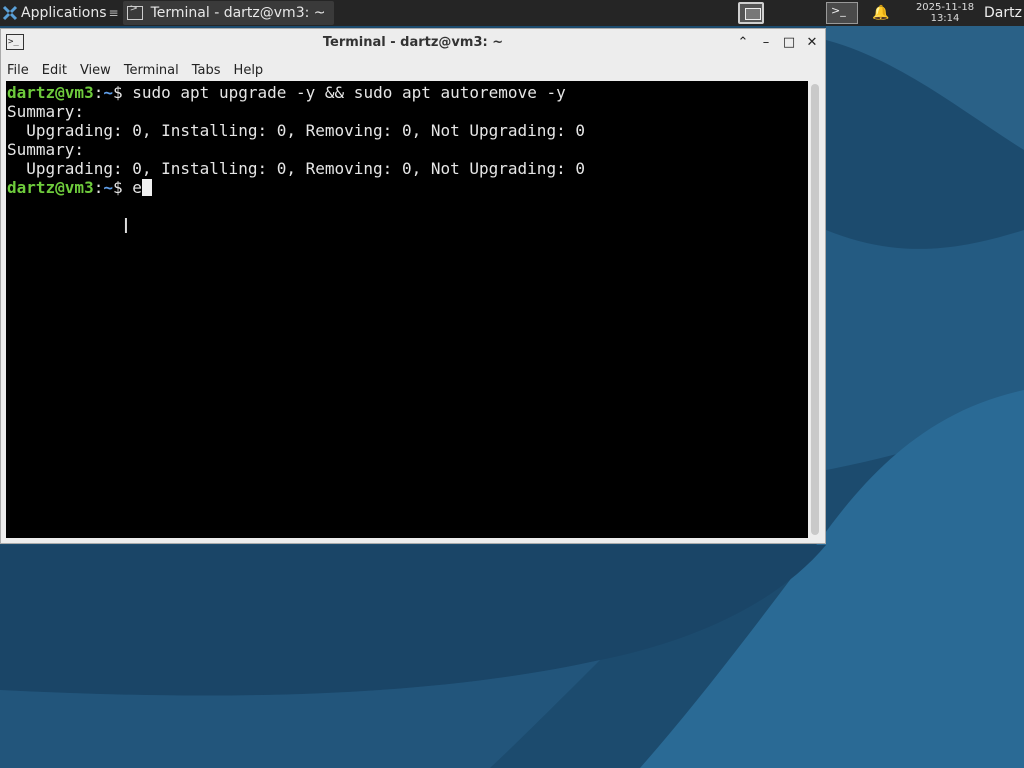 This screenshot has width=1024, height=768. I want to click on minimize-button: –, so click(766, 43).